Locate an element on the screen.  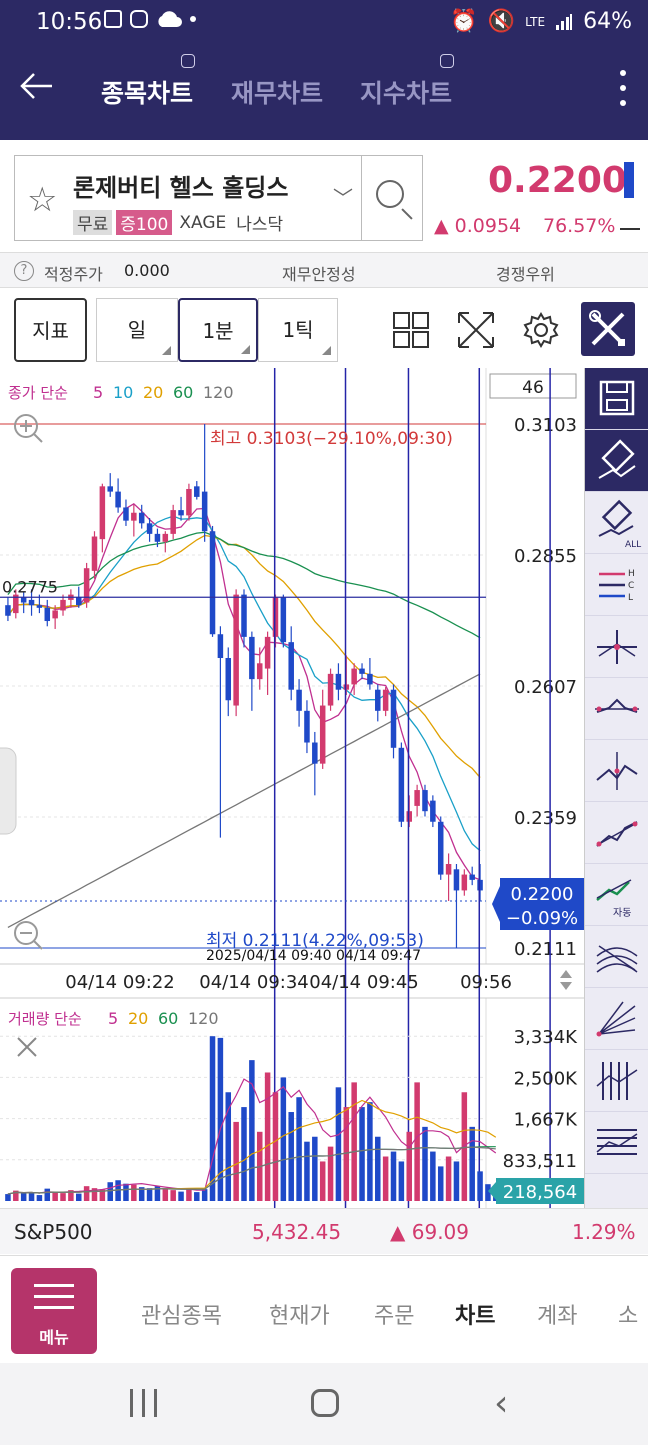
indicator-button: 지표 is located at coordinates (50, 330).